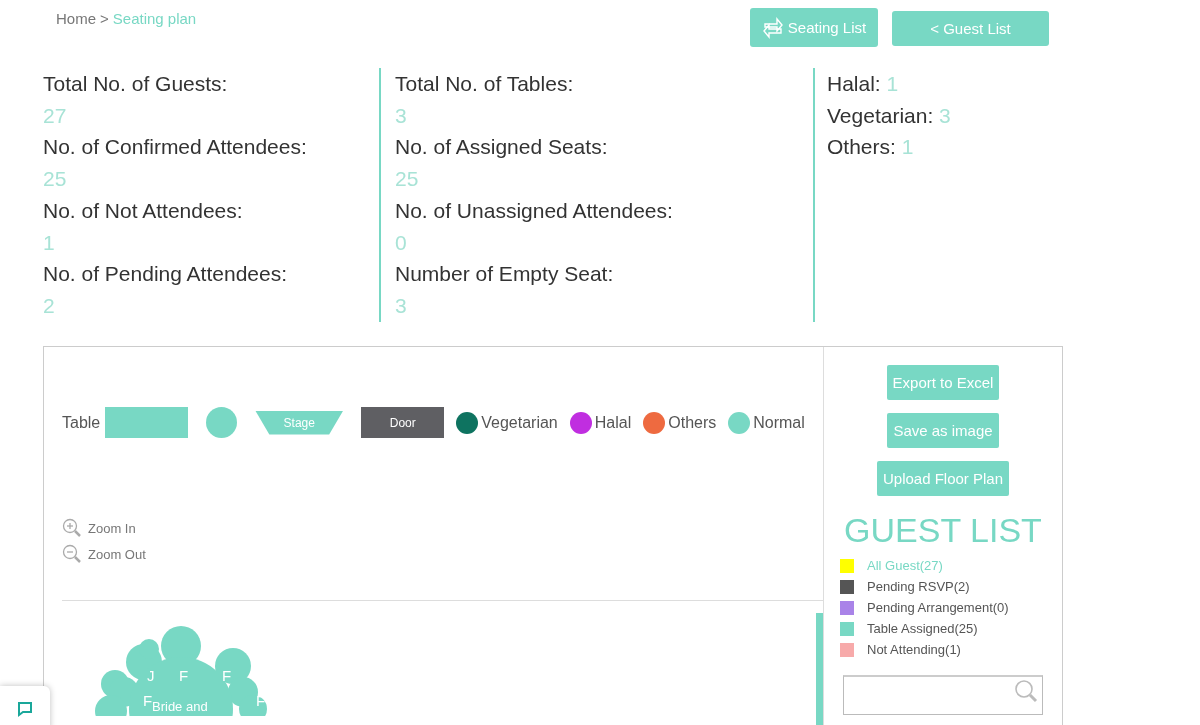  What do you see at coordinates (779, 422) in the screenshot?
I see `diet-label: Normal` at bounding box center [779, 422].